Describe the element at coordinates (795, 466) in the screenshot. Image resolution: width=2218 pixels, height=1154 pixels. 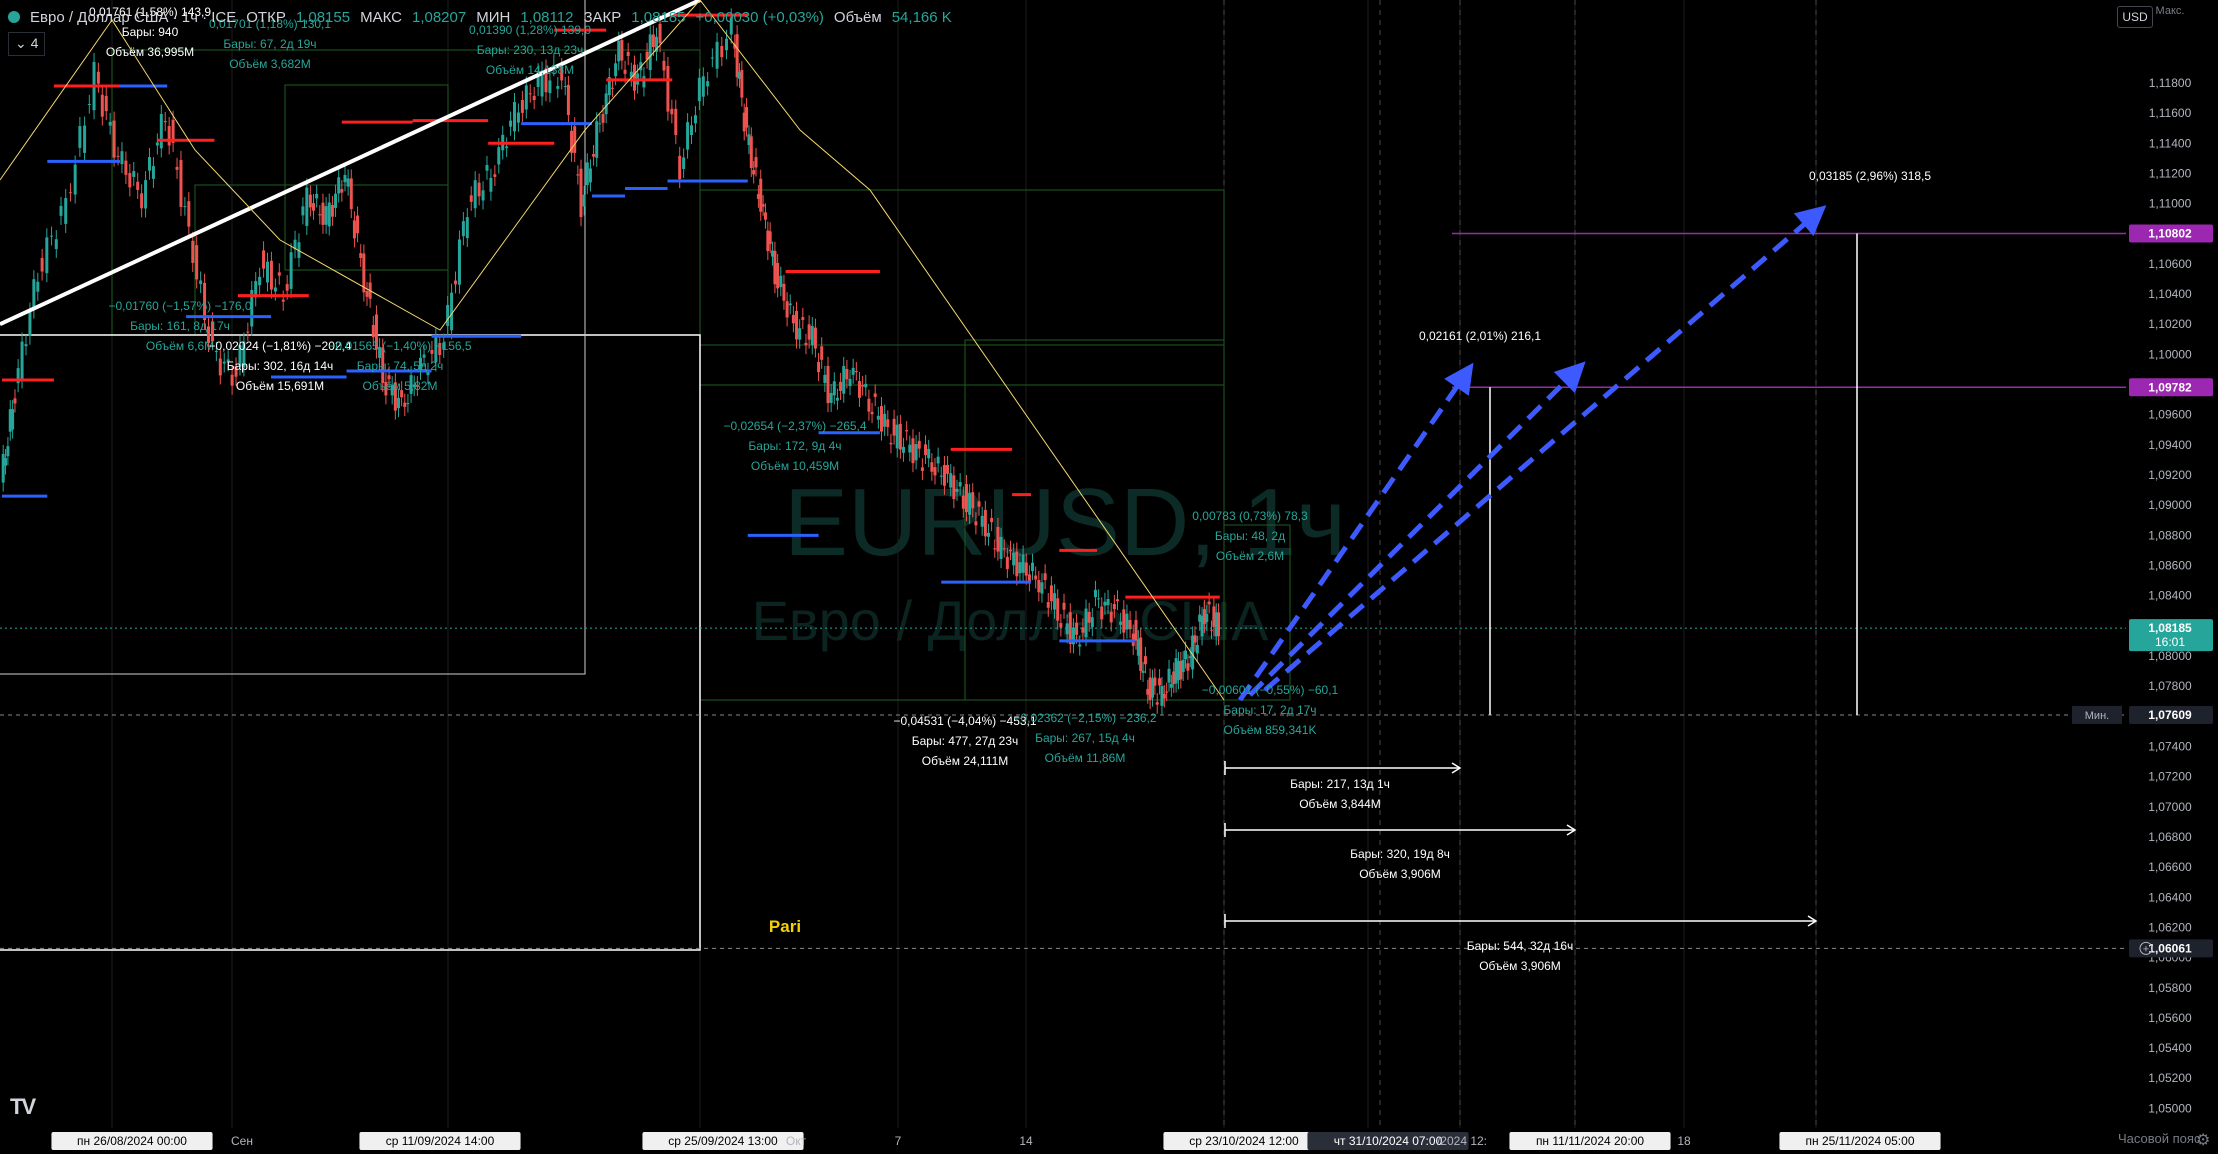
I see `measure-label: Объём 10,459M` at that location.